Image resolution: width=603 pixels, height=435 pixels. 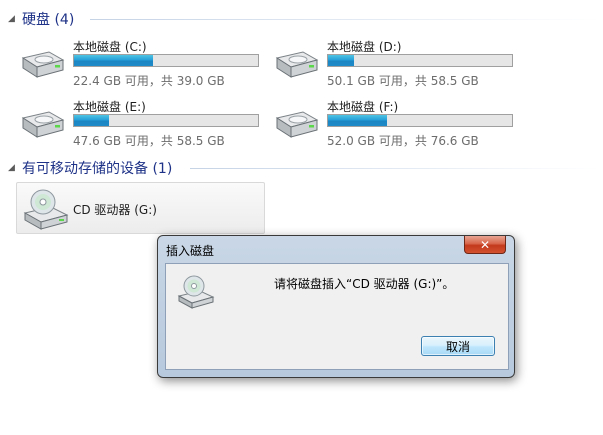 I want to click on group-title: 有可移动存储的设备 (1), so click(x=97, y=169).